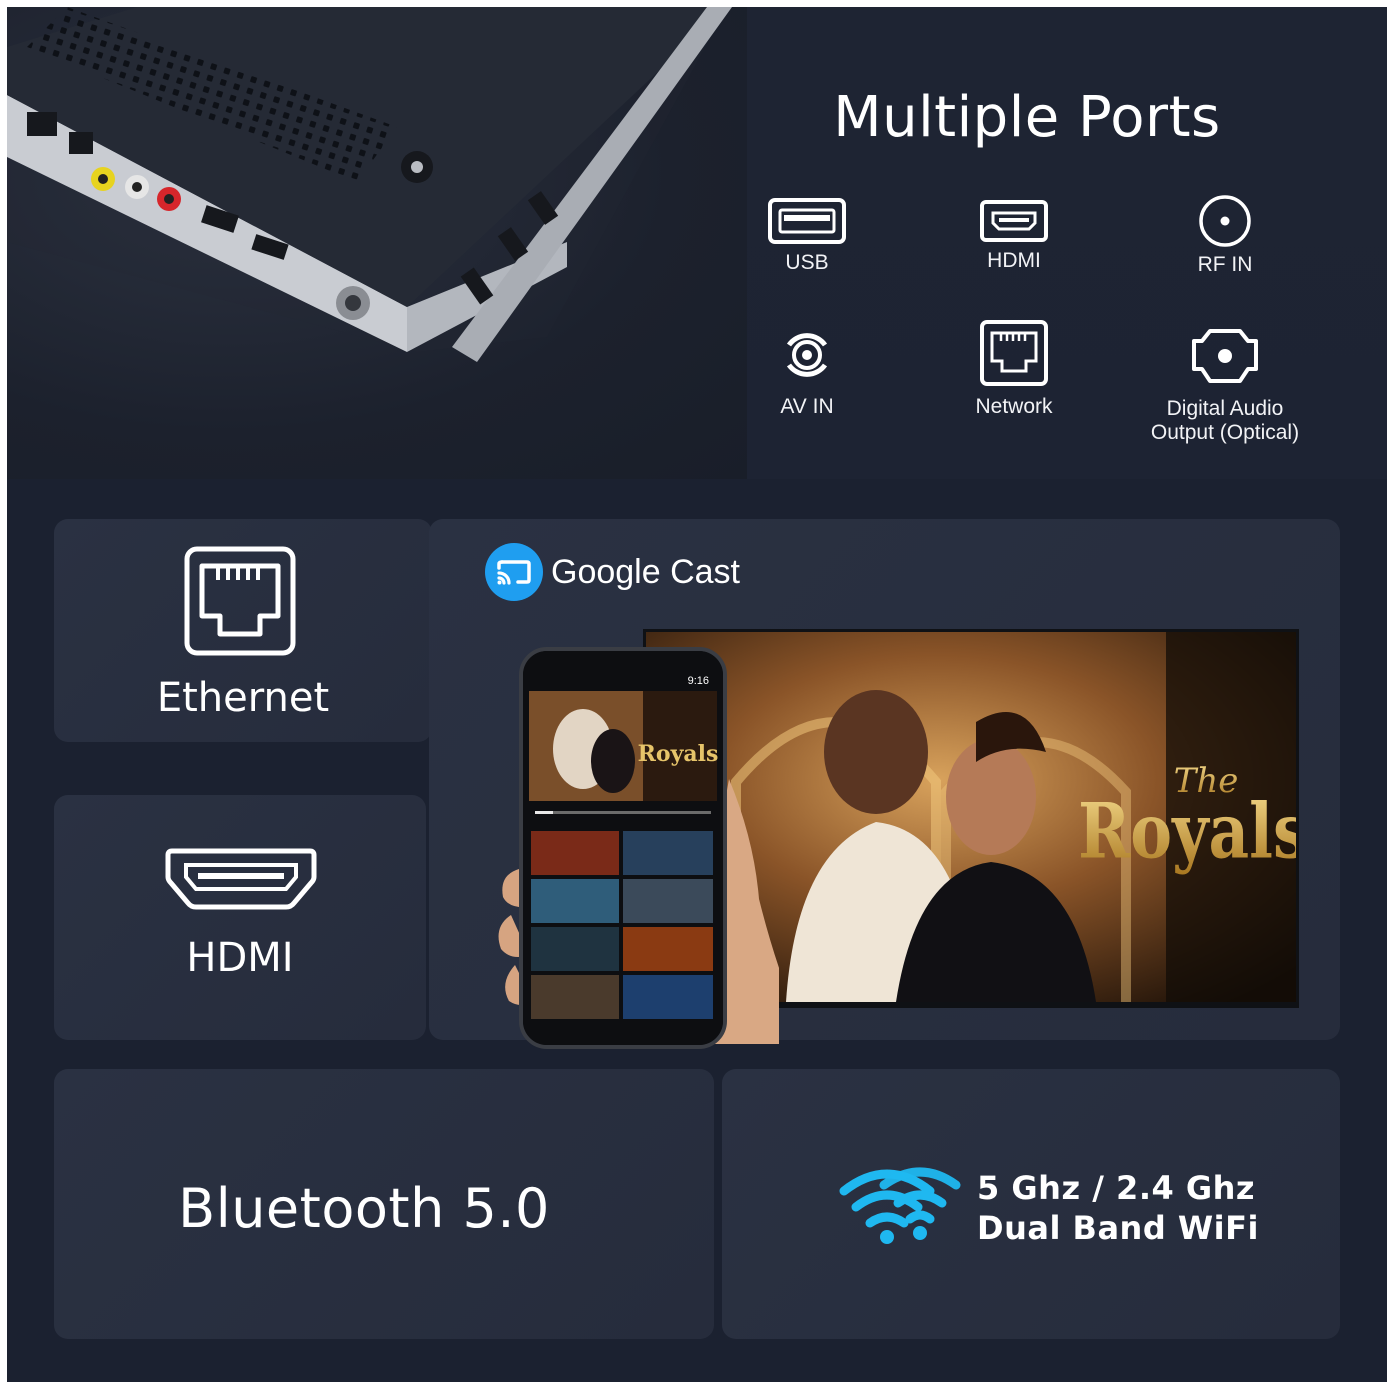 The width and height of the screenshot is (1394, 1382). What do you see at coordinates (514, 572) in the screenshot?
I see `google-cast-icon` at bounding box center [514, 572].